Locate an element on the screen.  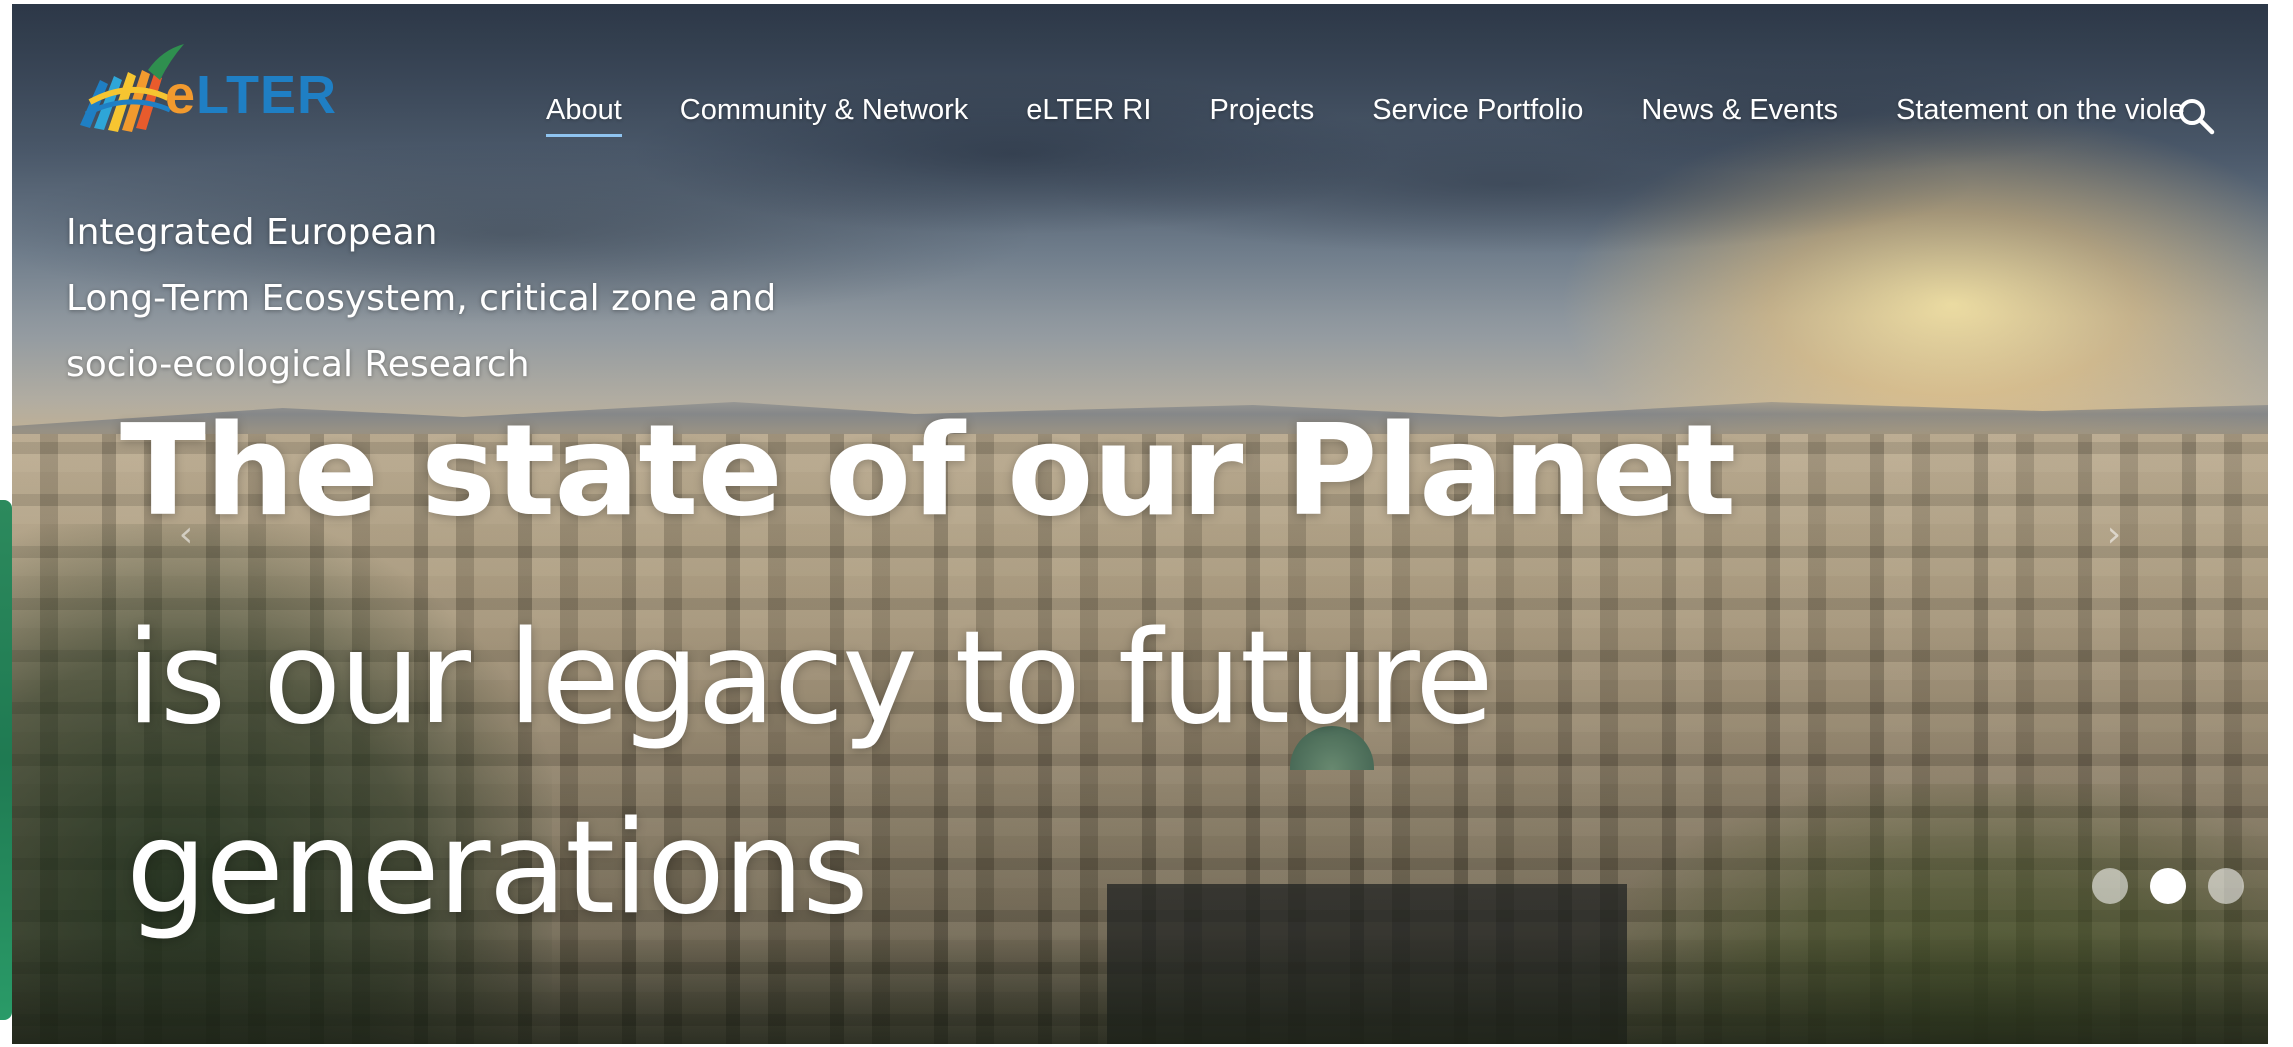
nav-item-about: About is located at coordinates (584, 115).